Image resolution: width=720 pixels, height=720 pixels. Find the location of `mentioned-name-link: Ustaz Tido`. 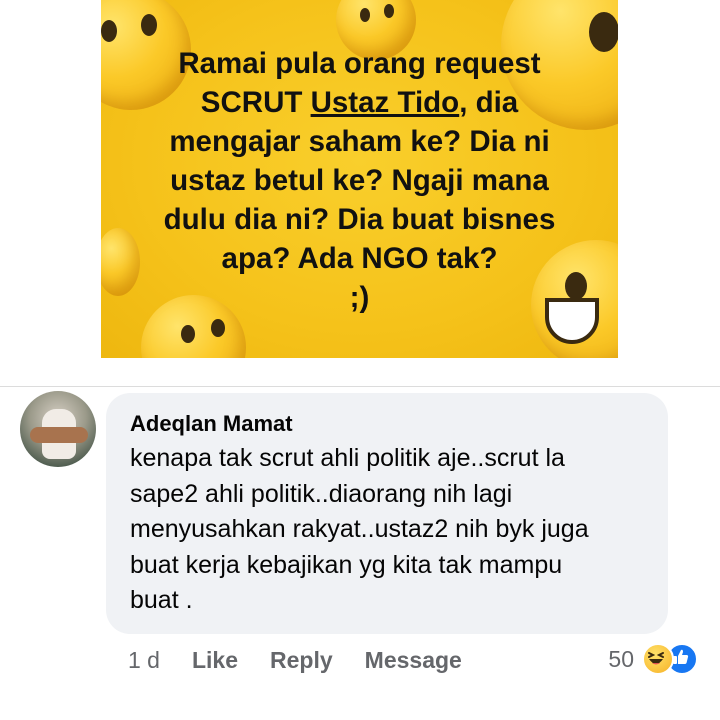

mentioned-name-link: Ustaz Tido is located at coordinates (385, 102).